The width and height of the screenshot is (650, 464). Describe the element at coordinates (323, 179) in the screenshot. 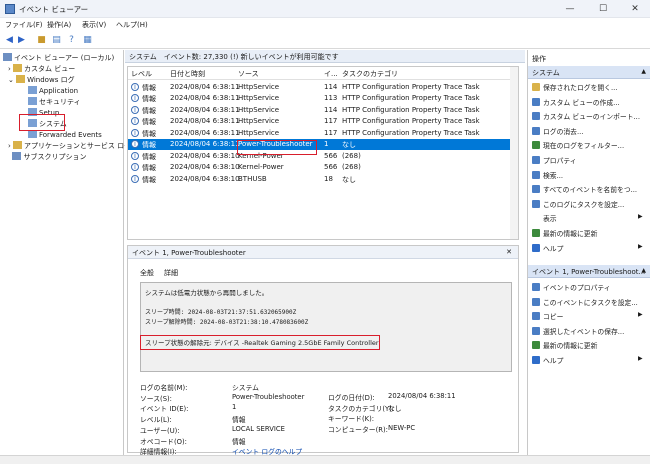

I see `table-row: i 情報 2024/08/04 6:38:10 BTHUSB 18 なし` at that location.